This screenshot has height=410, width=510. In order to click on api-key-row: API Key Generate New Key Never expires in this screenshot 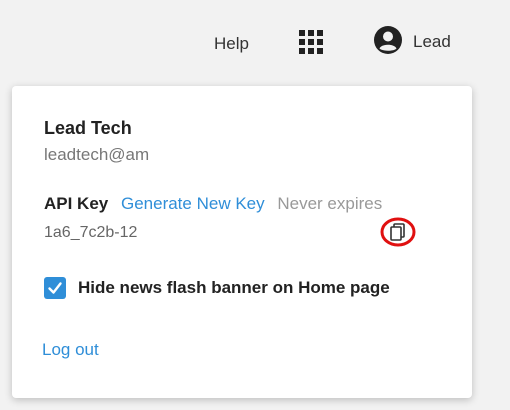, I will do `click(213, 204)`.